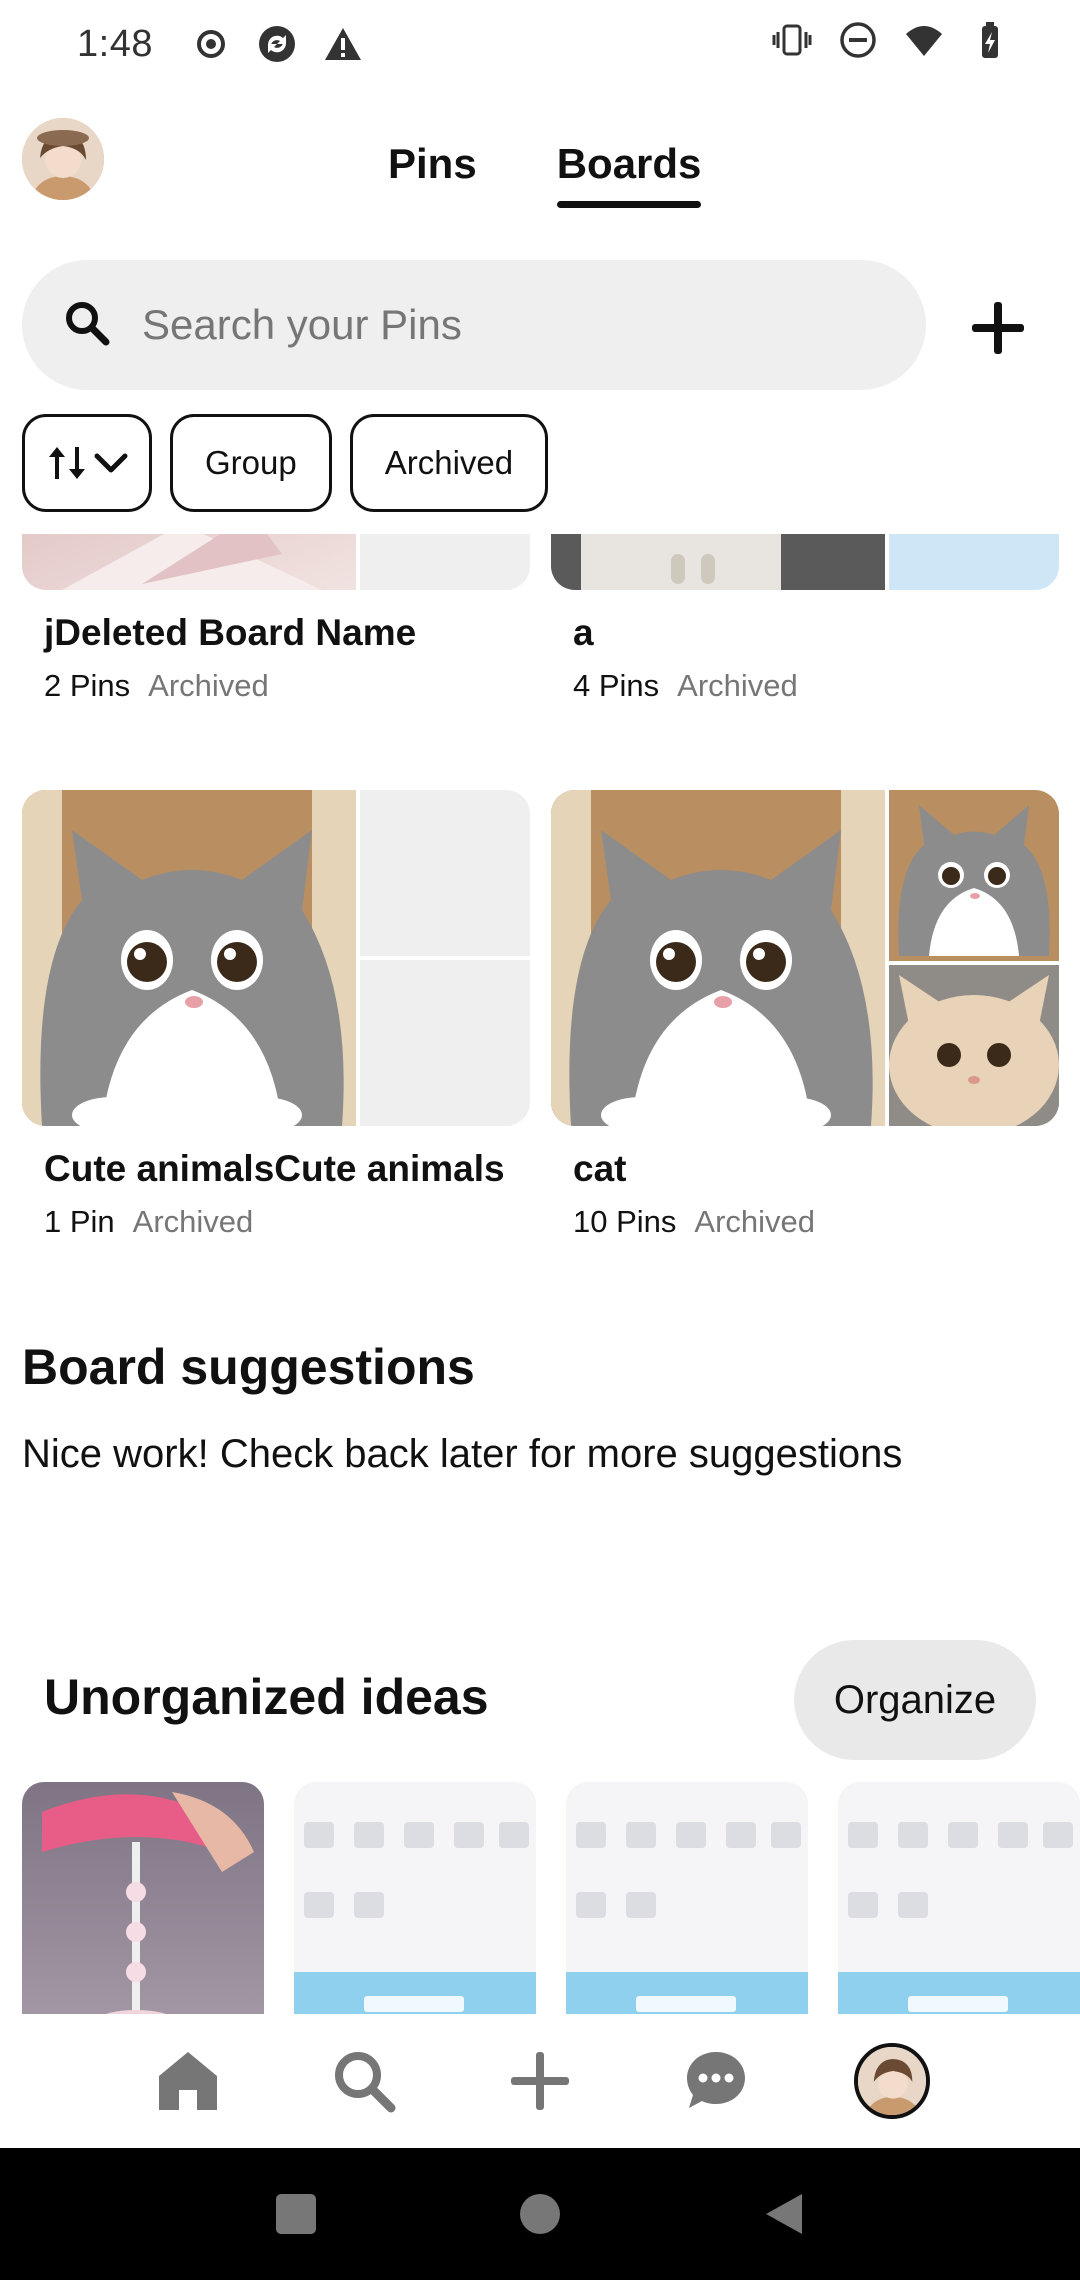  I want to click on tab-boards: Boards, so click(628, 174).